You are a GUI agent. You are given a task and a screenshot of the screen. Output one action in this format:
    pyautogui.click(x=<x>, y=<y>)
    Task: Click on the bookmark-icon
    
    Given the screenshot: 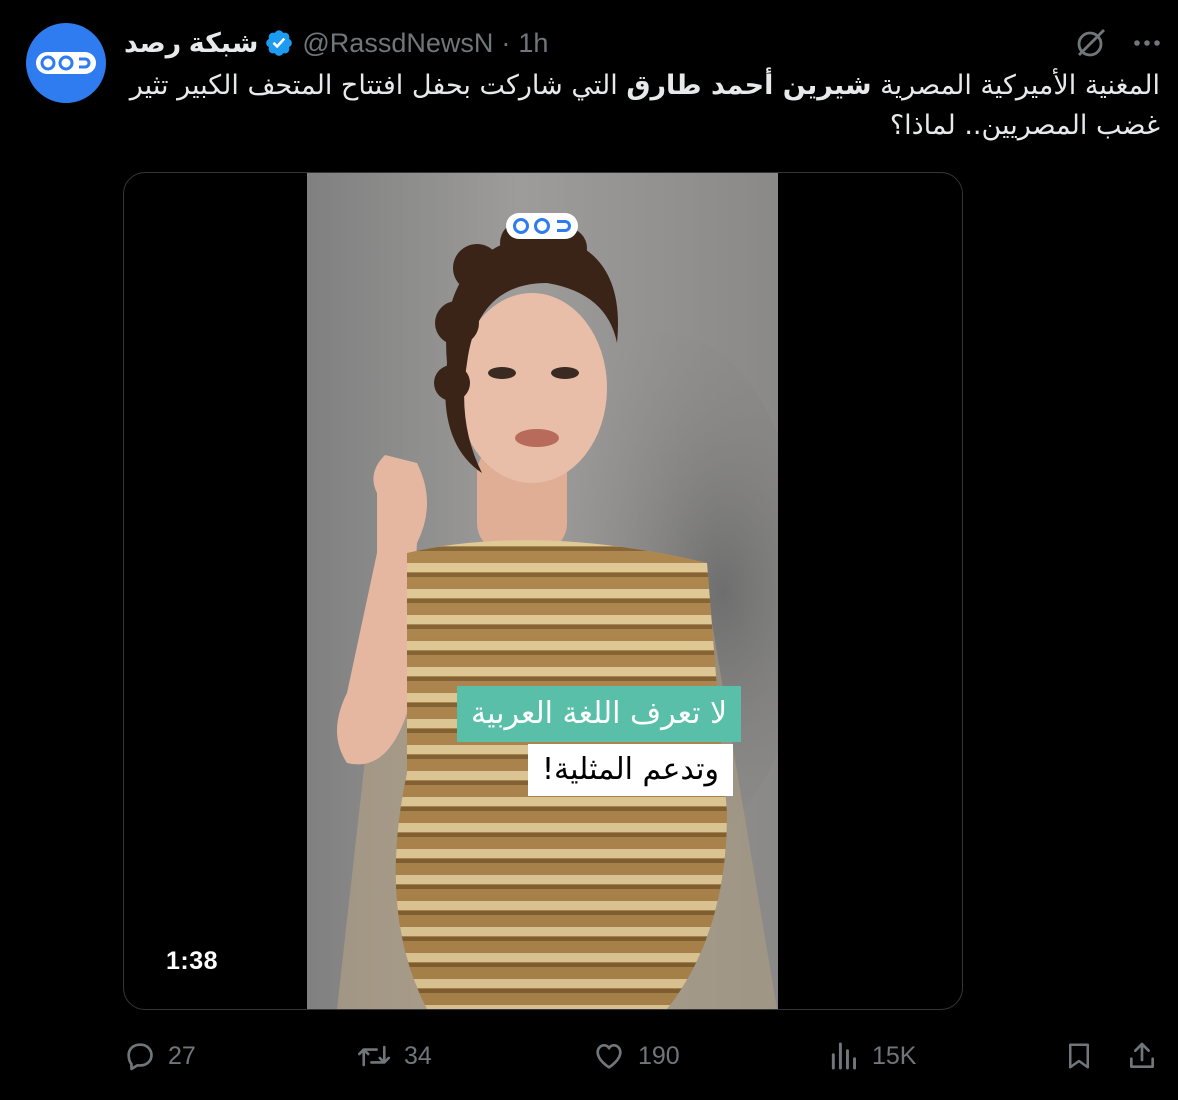 What is the action you would take?
    pyautogui.click(x=1079, y=1056)
    